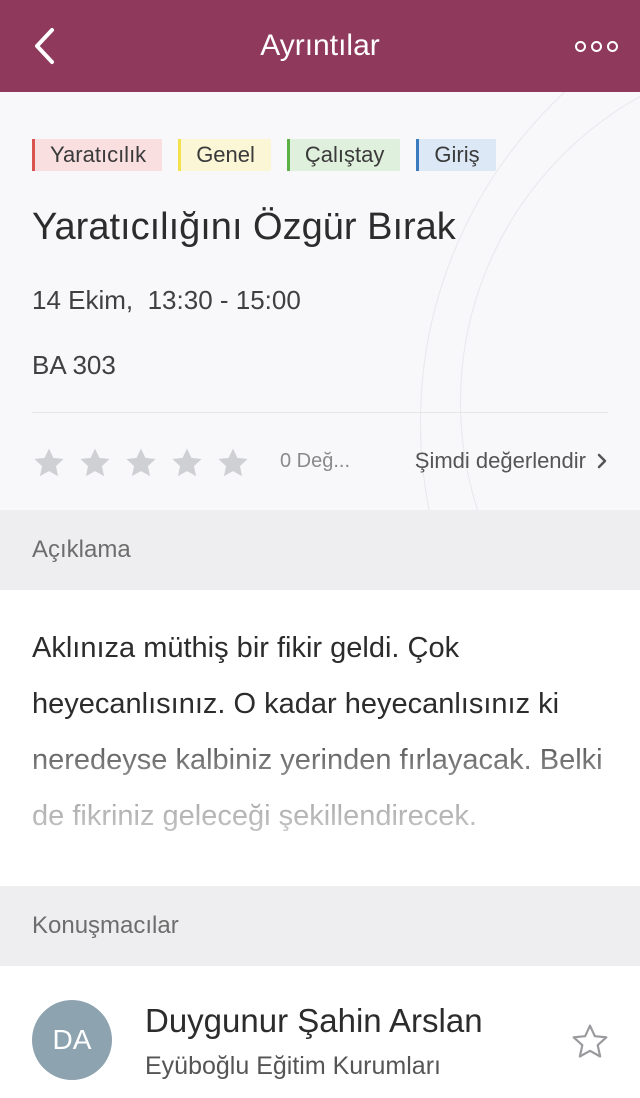 This screenshot has width=640, height=1098. I want to click on tag-chip: Çalıştay, so click(343, 155).